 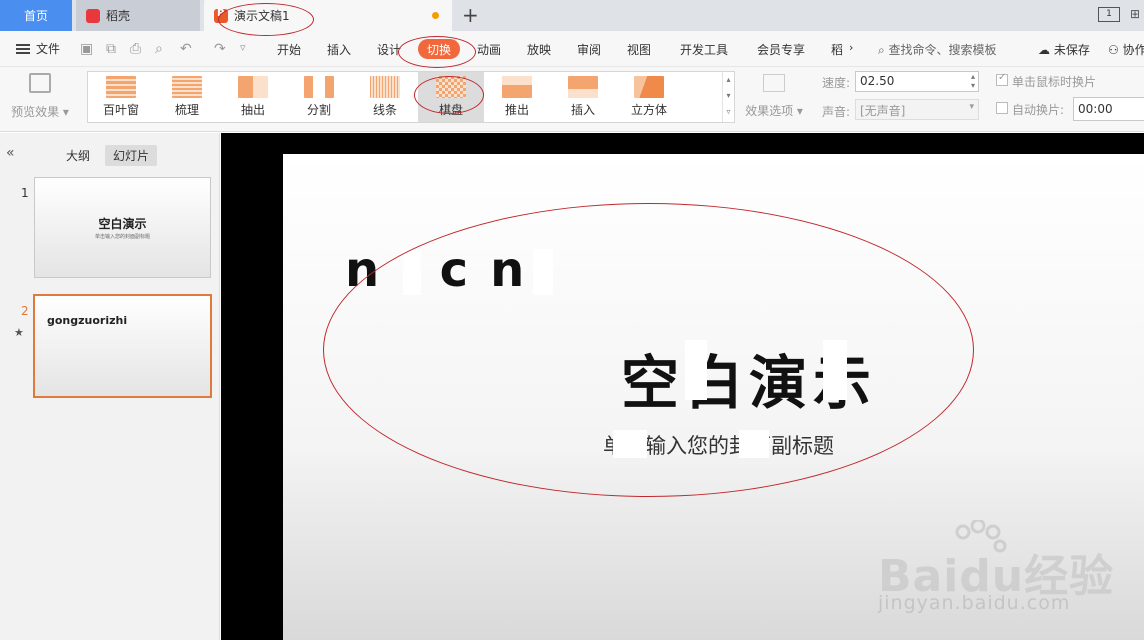 I want to click on menu-transition-label: 切换, so click(x=438, y=49).